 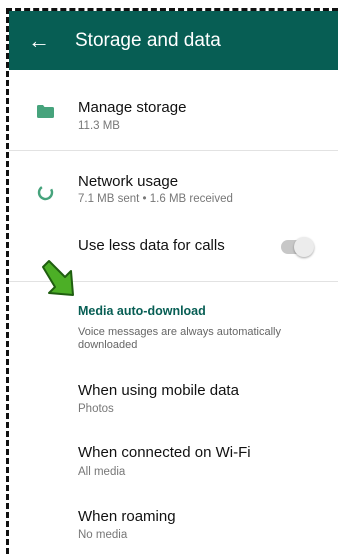 I want to click on less-data-calls-toggle, so click(x=297, y=247).